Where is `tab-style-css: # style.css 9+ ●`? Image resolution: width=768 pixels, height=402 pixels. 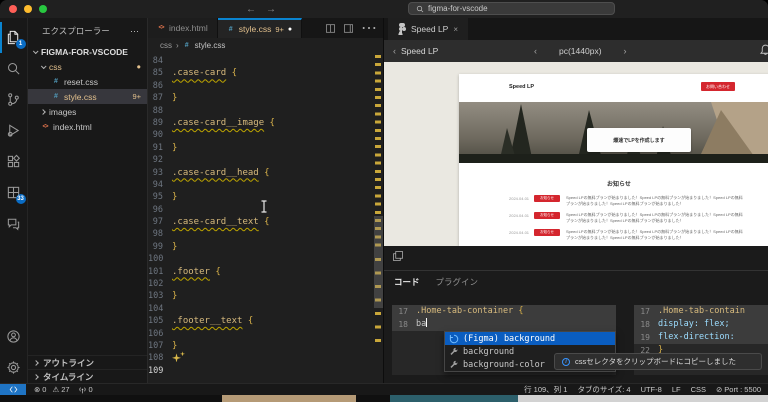
tab-style-css: # style.css 9+ ● is located at coordinates (260, 28).